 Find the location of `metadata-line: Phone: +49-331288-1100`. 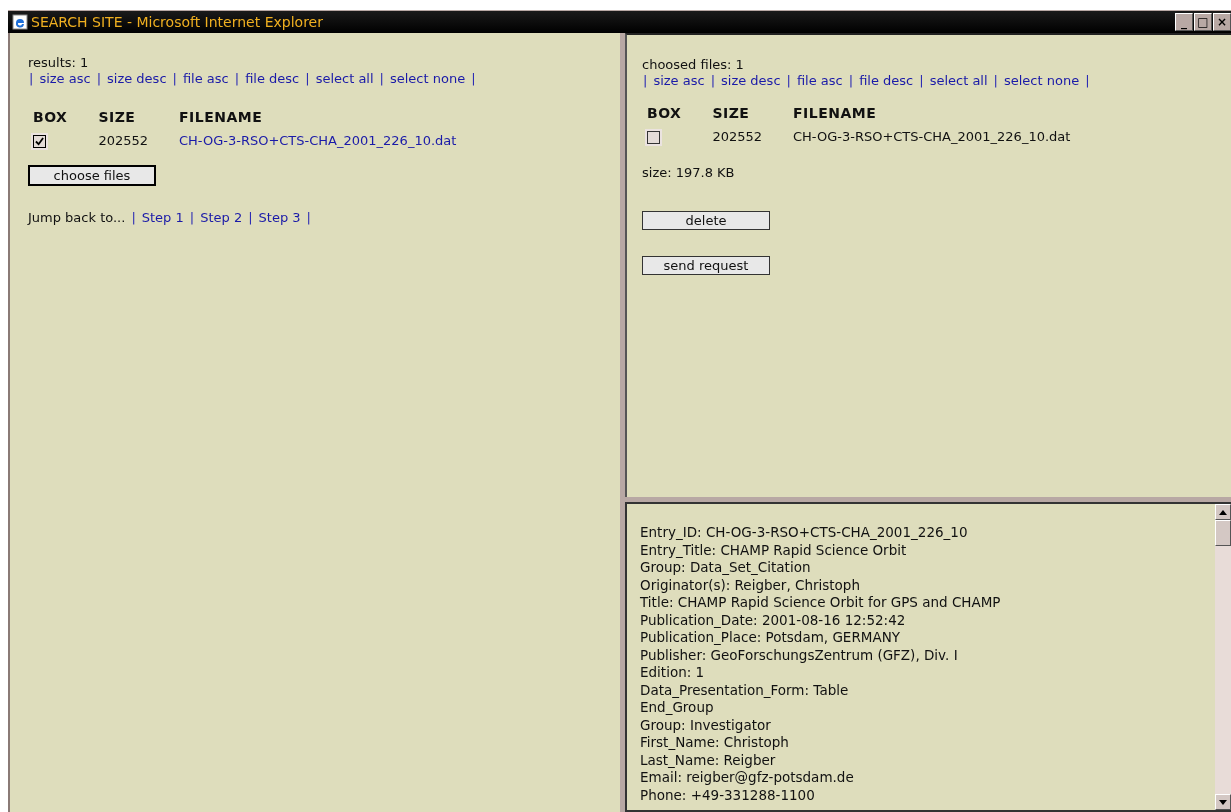

metadata-line: Phone: +49-331288-1100 is located at coordinates (728, 795).